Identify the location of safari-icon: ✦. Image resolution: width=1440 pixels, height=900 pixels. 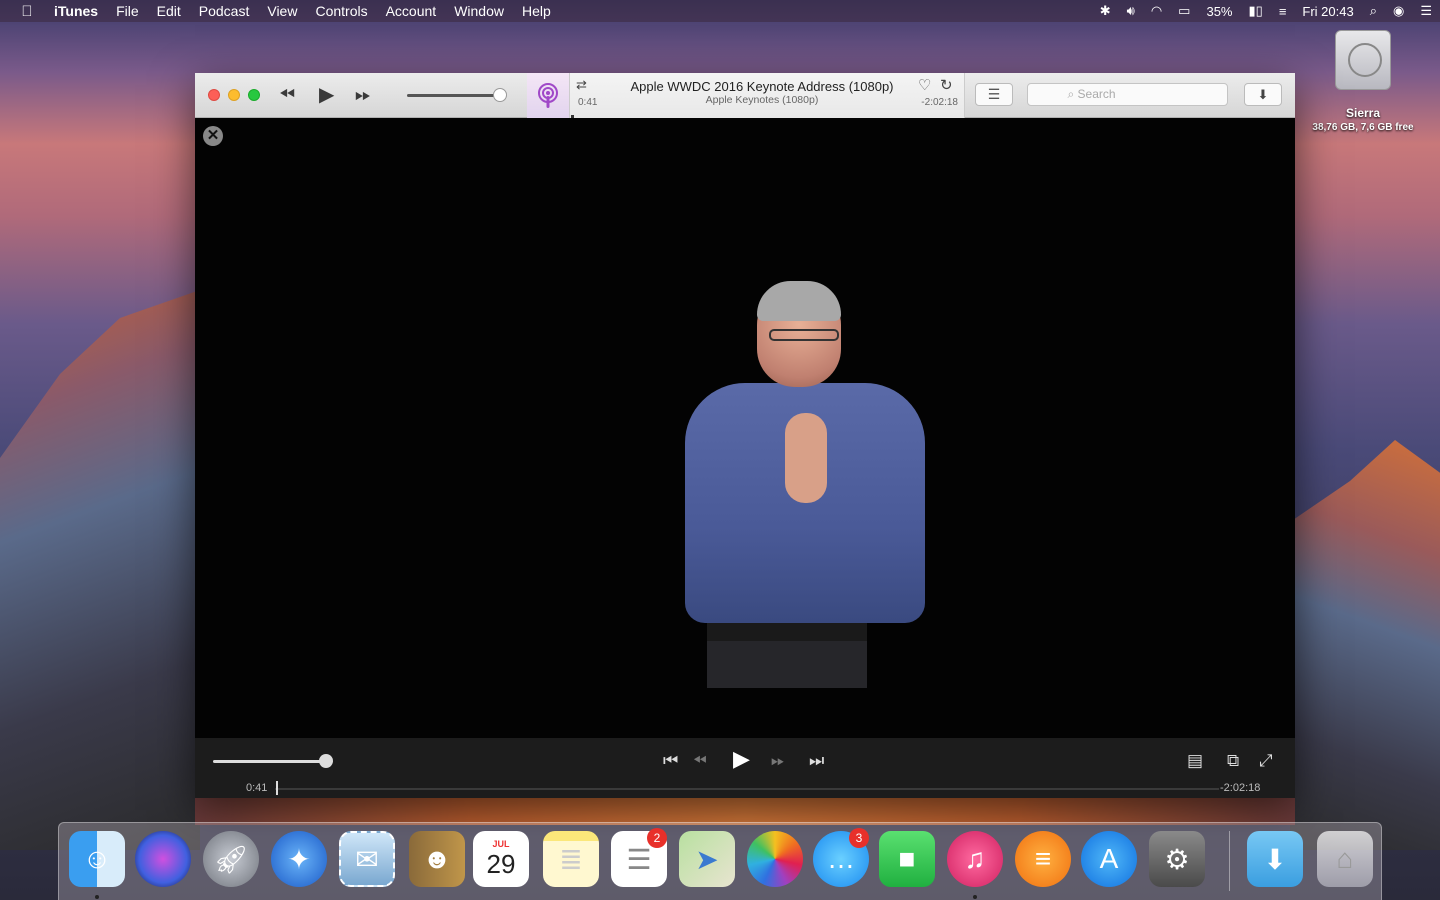
(299, 859).